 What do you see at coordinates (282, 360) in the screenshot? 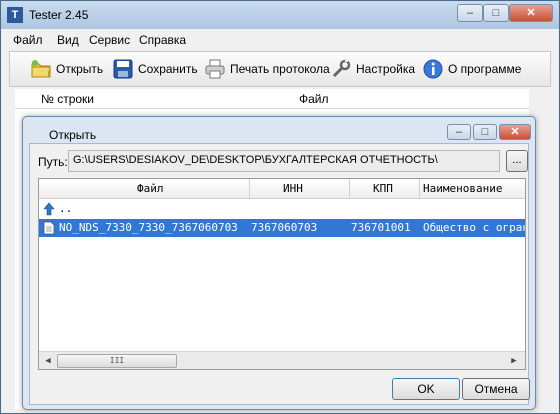
I see `horizontal-scrollbar: ◀ III ▶` at bounding box center [282, 360].